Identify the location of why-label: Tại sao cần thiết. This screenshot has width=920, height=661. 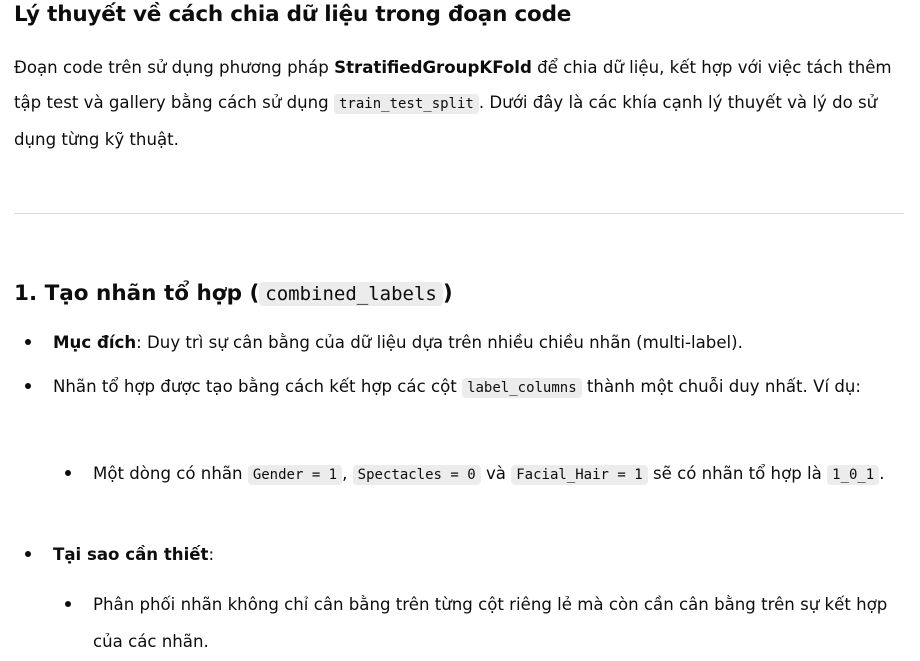
(131, 554).